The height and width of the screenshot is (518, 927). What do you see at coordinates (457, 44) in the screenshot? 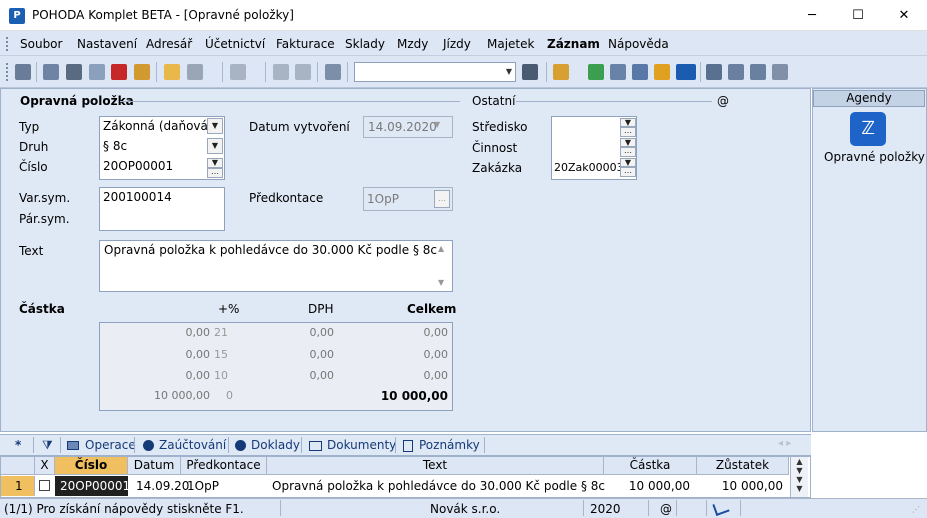
I see `menu-jizdy: Jízdy` at bounding box center [457, 44].